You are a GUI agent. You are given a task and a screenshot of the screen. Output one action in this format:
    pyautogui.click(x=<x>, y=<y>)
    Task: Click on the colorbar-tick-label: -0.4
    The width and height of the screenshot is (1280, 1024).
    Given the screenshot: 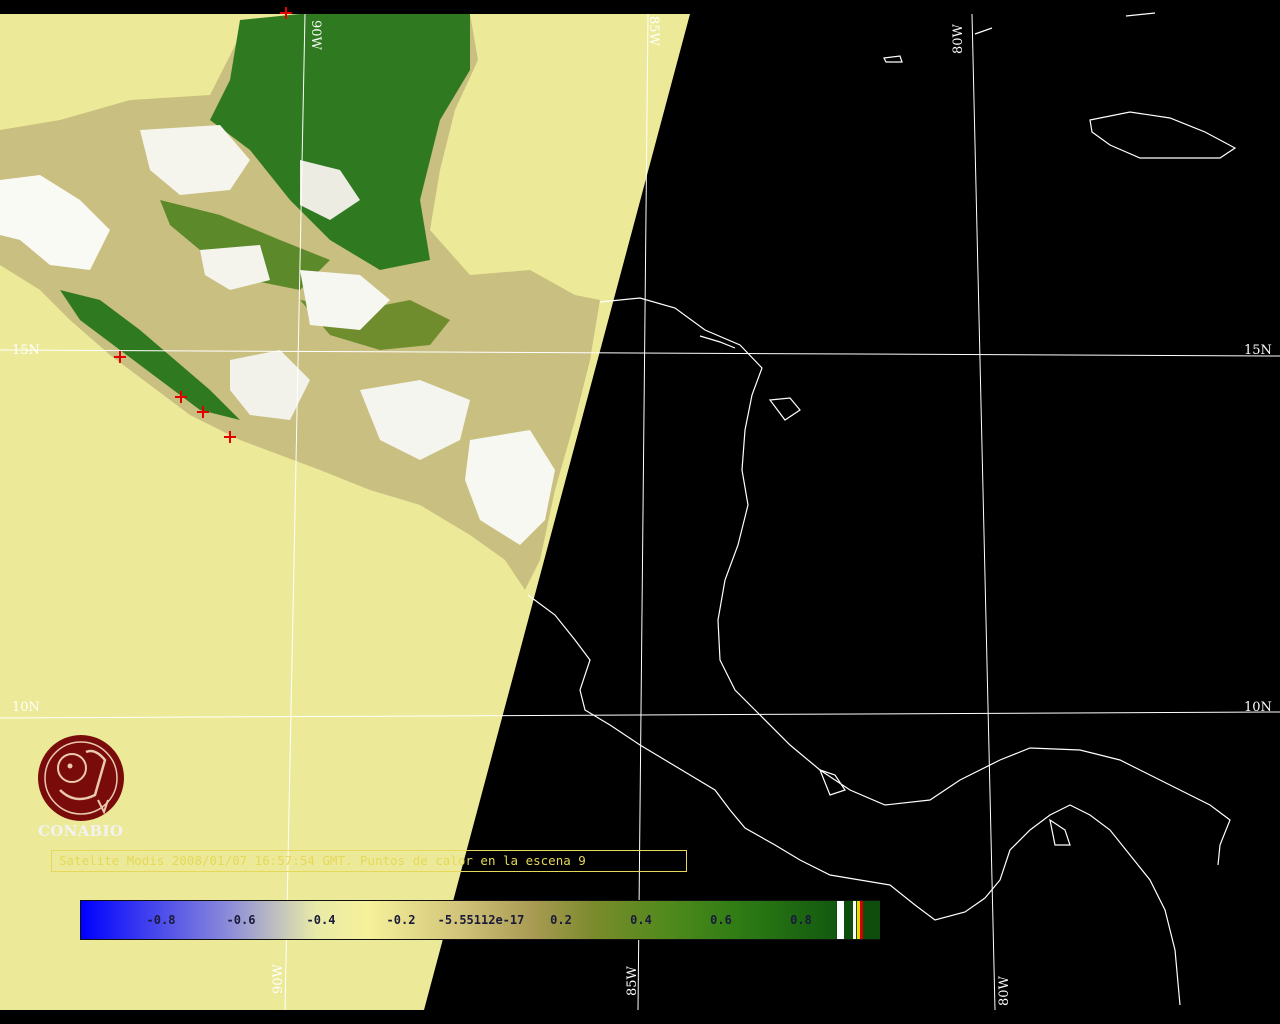 What is the action you would take?
    pyautogui.click(x=321, y=920)
    